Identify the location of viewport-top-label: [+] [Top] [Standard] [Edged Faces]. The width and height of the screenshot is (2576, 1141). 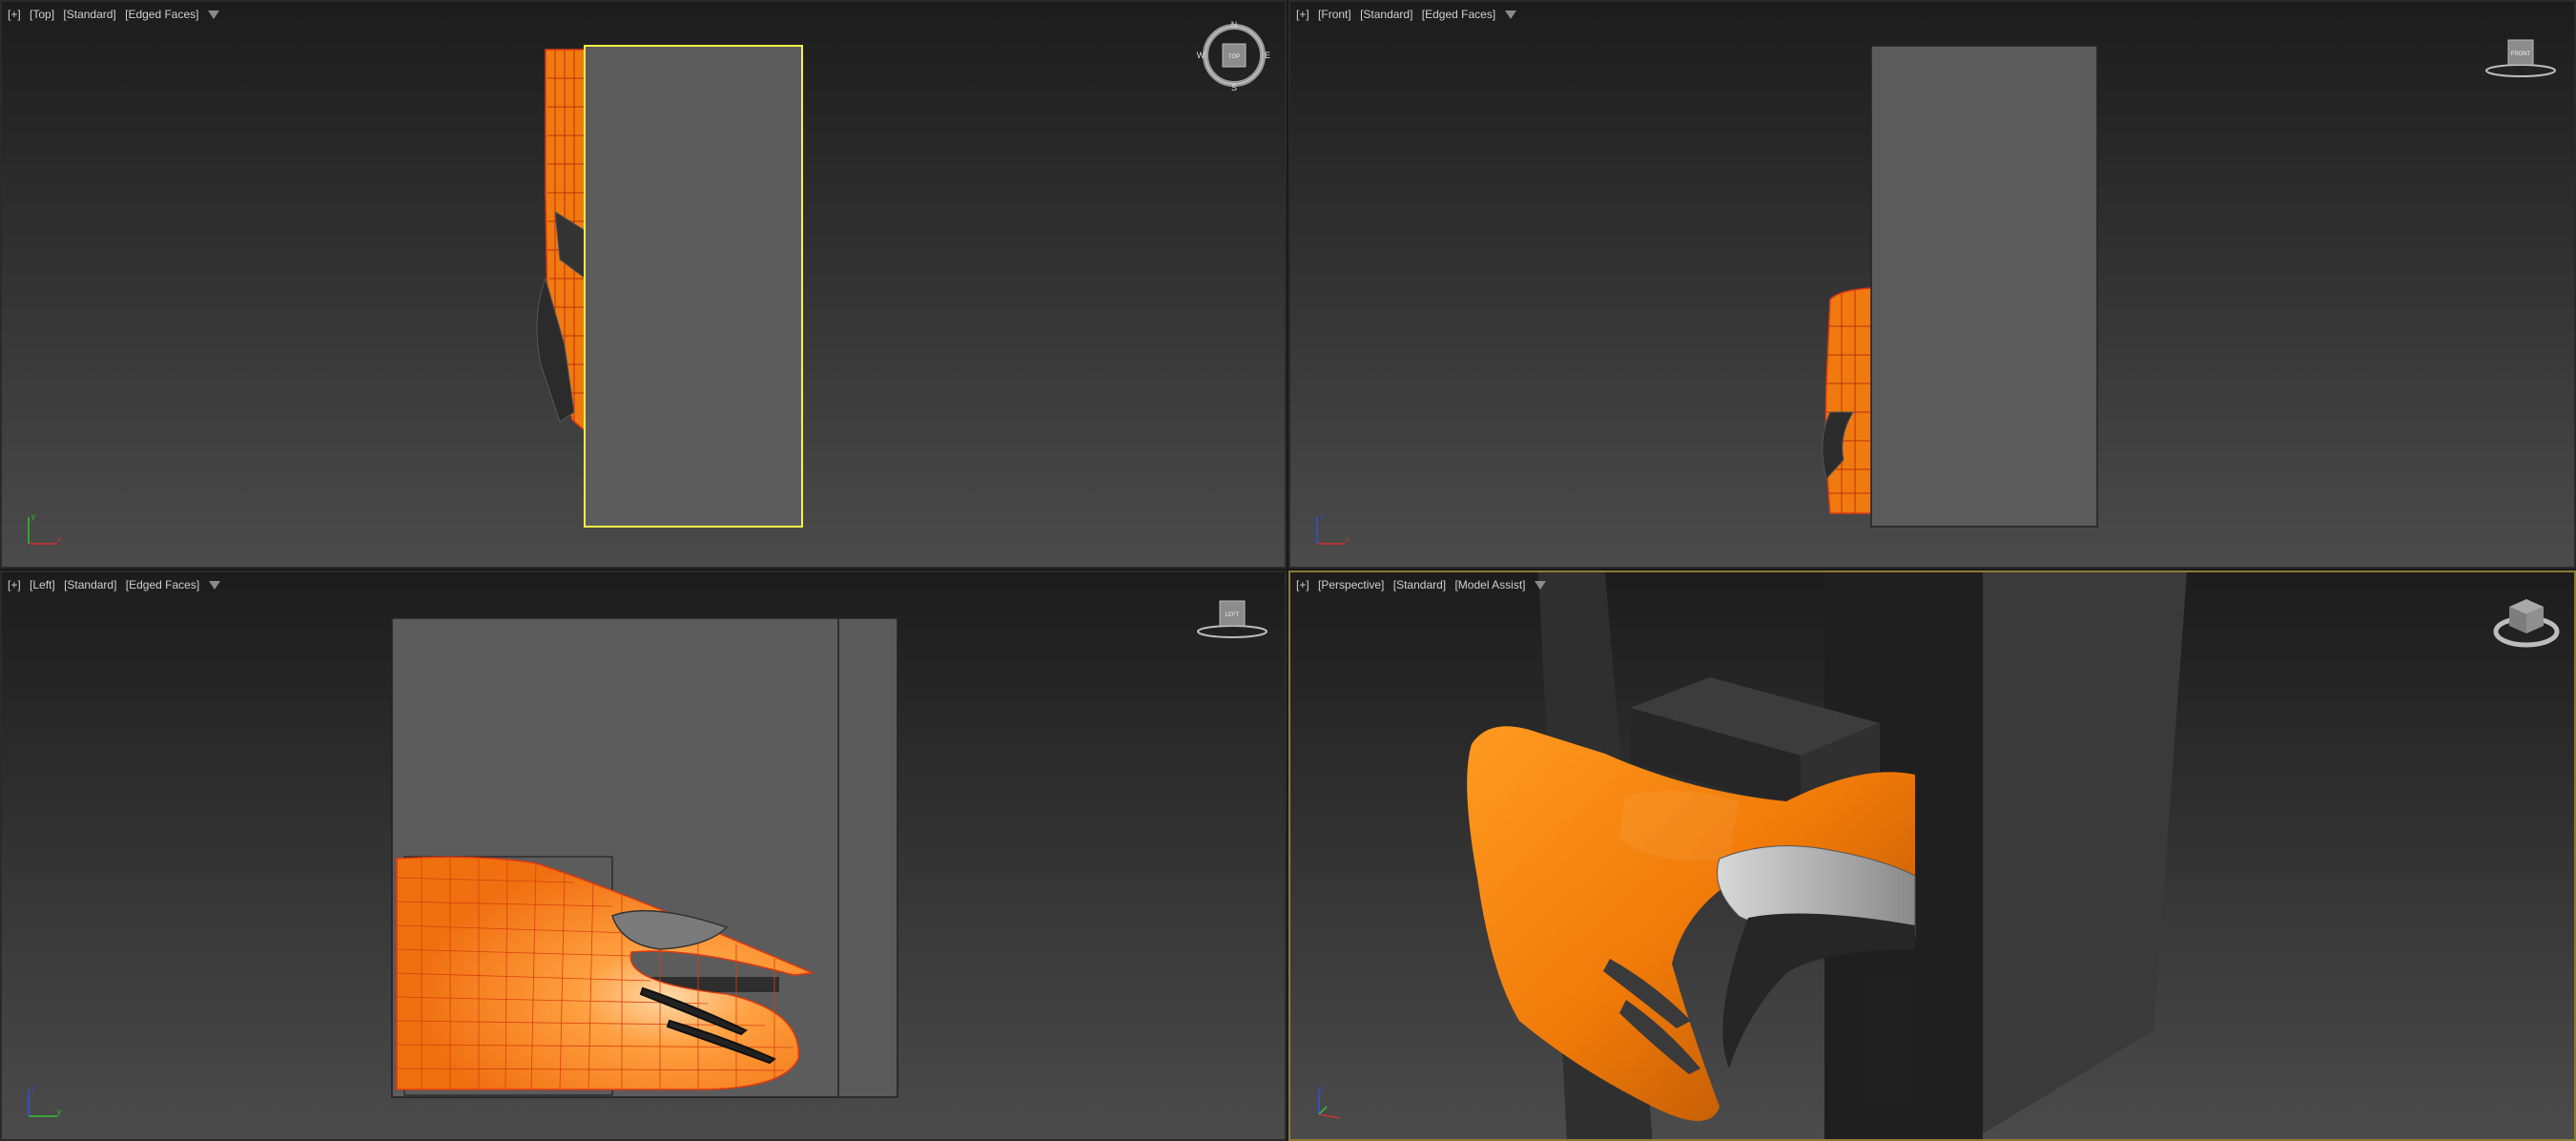
(113, 14).